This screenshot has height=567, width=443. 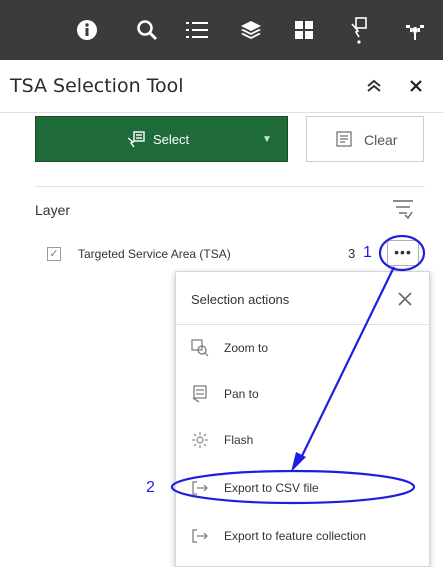 What do you see at coordinates (54, 254) in the screenshot?
I see `layer-checkbox: ✓` at bounding box center [54, 254].